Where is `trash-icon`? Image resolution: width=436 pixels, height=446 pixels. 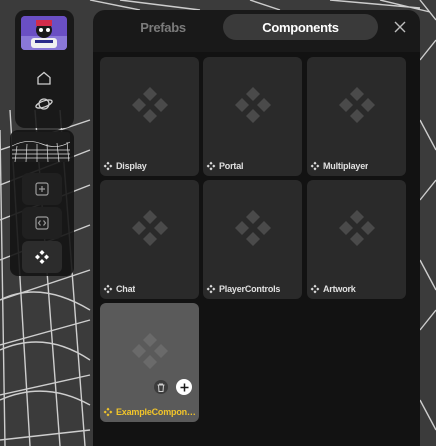 trash-icon is located at coordinates (161, 387).